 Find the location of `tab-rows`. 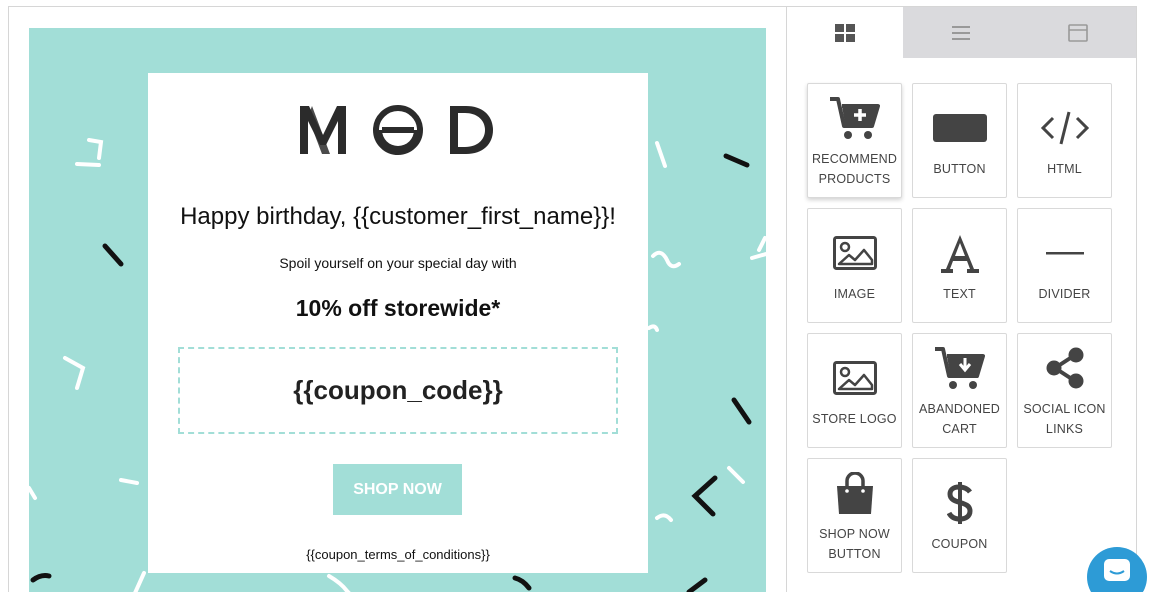

tab-rows is located at coordinates (961, 32).